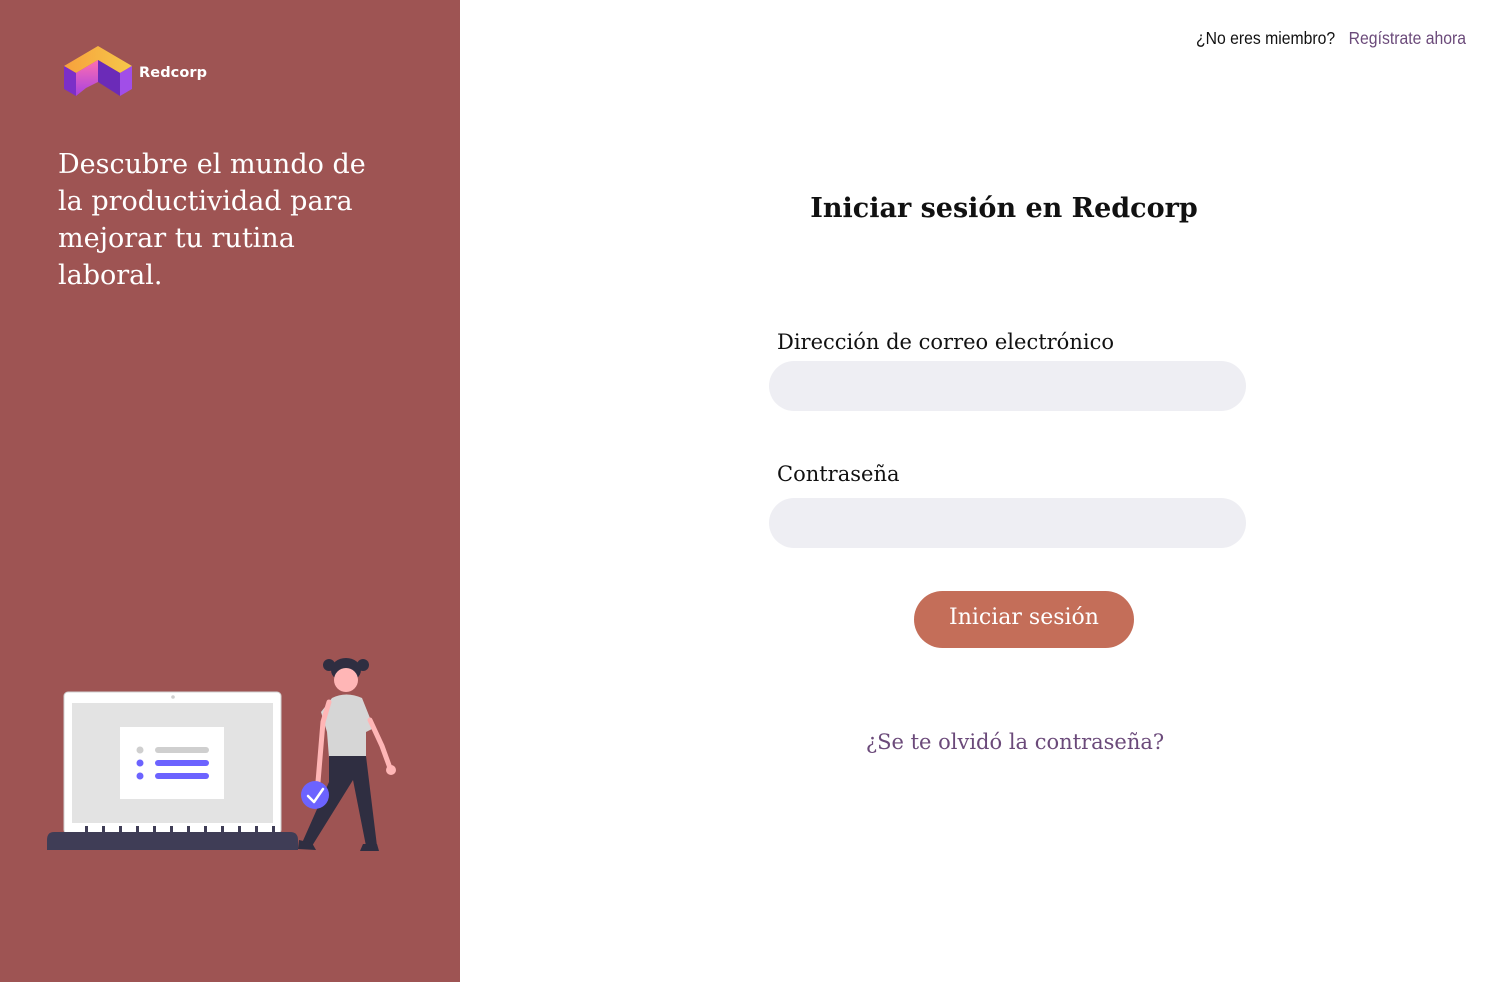 Image resolution: width=1512 pixels, height=982 pixels. Describe the element at coordinates (1407, 38) in the screenshot. I see `signup-link: Regístrate ahora` at that location.